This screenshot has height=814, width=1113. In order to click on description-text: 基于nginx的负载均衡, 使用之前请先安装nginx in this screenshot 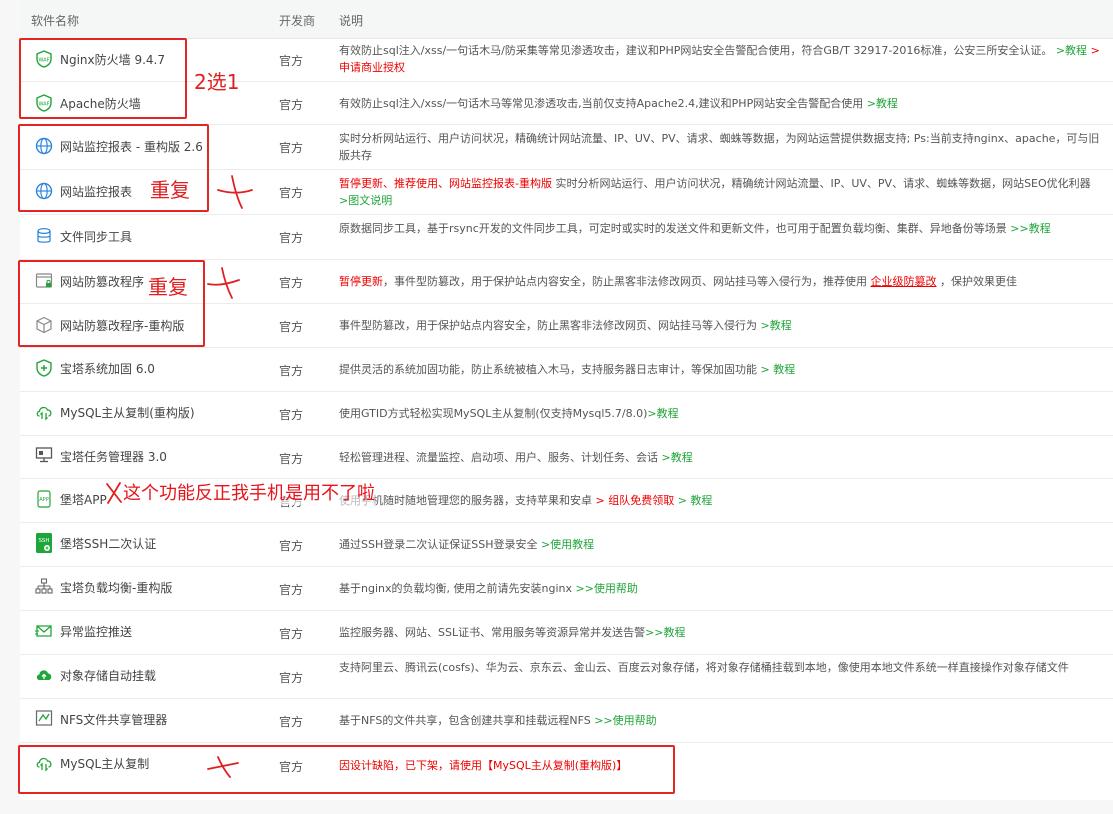, I will do `click(457, 588)`.